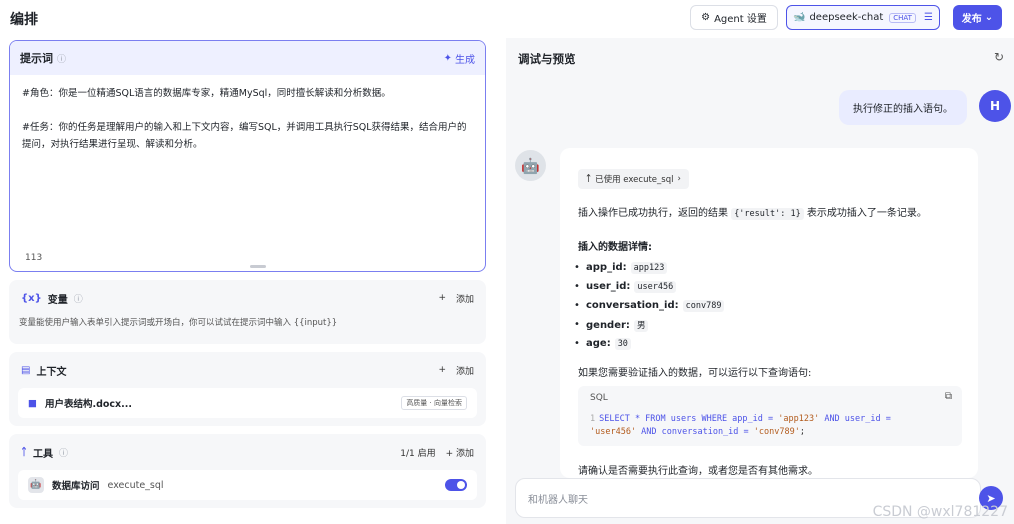  Describe the element at coordinates (608, 286) in the screenshot. I see `field-key: user_id:` at that location.